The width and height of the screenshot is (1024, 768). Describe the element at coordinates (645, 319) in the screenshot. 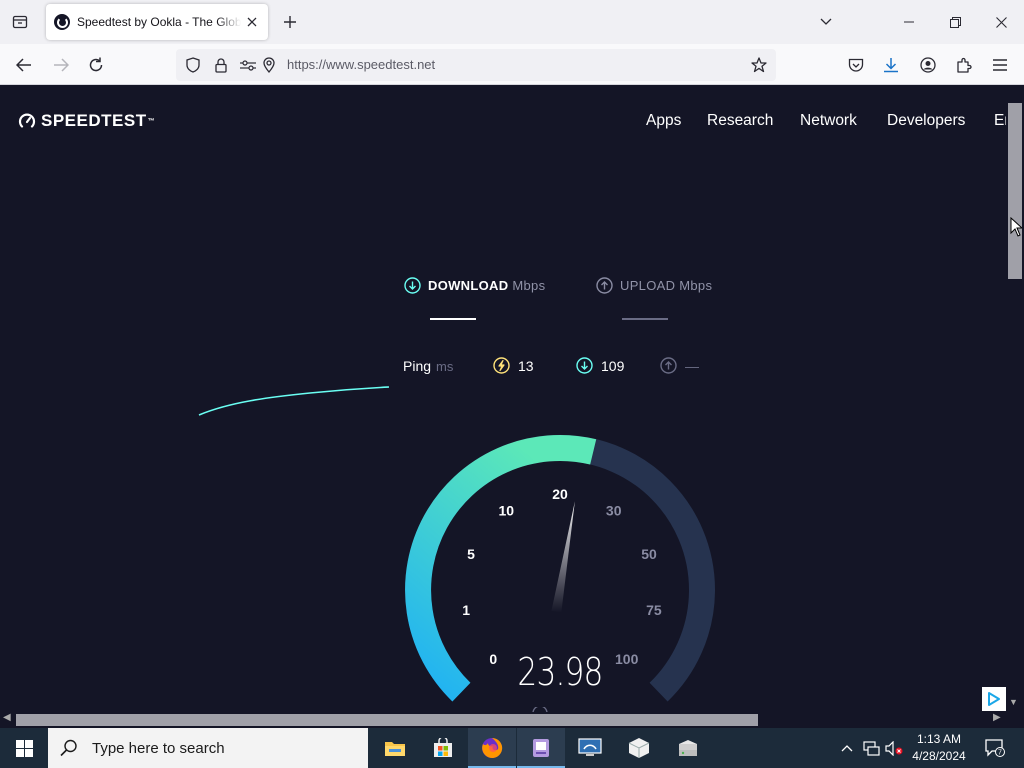

I see `upload-underline` at that location.